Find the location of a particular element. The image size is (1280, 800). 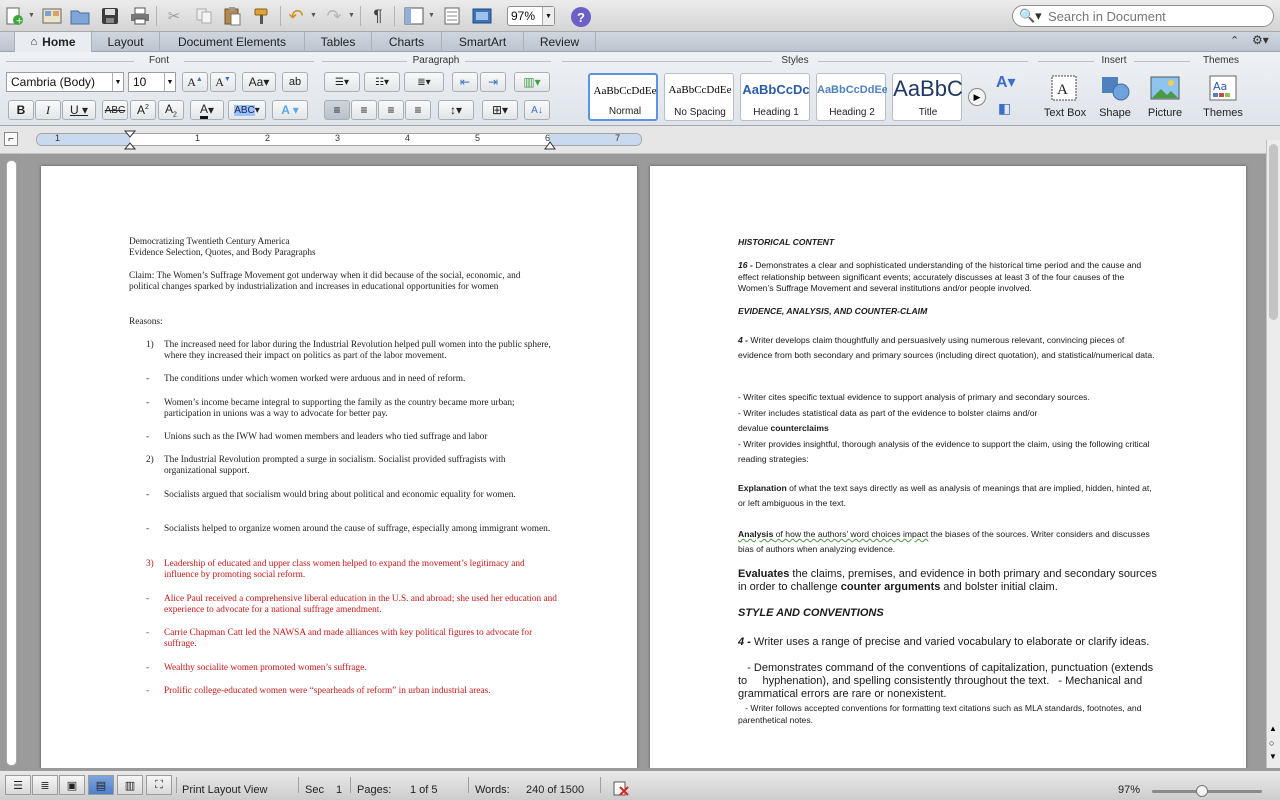

style-no-spacing: AaBbCcDdEe No Spacing is located at coordinates (699, 97).